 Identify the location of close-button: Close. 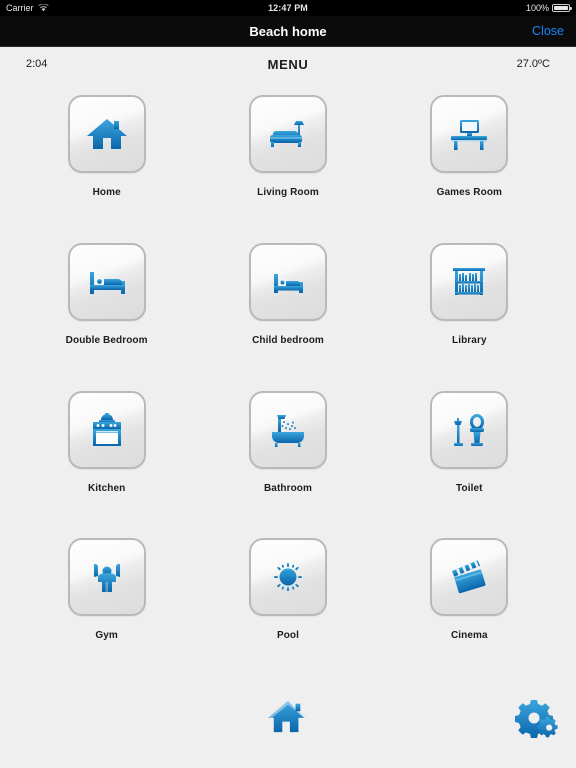
(548, 31).